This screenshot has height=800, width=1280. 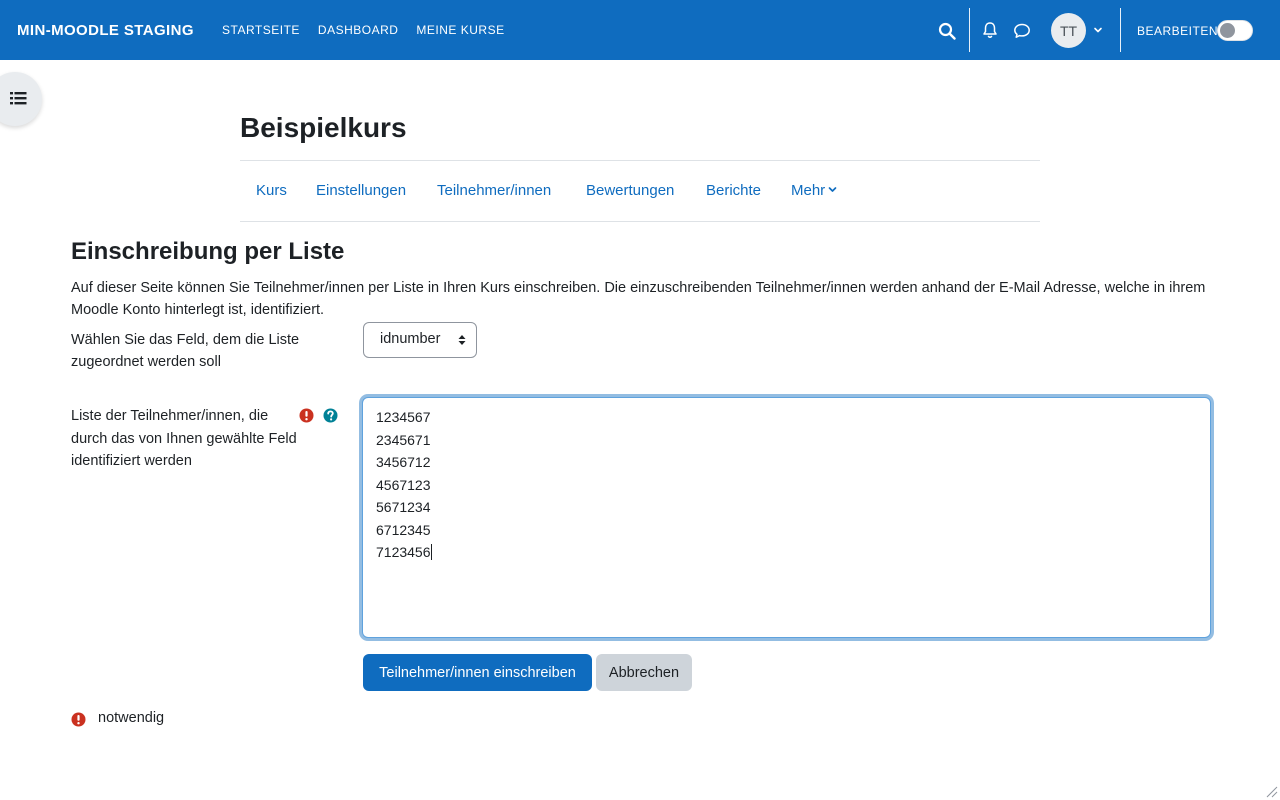 I want to click on field-select: idnumber, so click(x=420, y=340).